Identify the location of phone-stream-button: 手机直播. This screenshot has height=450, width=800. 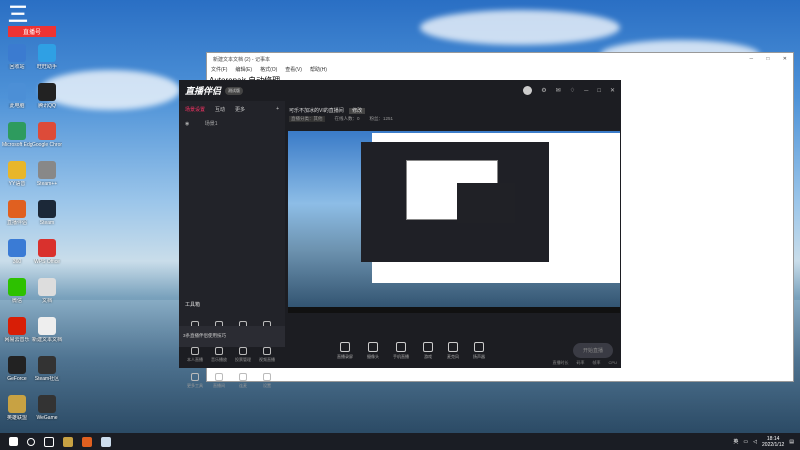
(401, 350).